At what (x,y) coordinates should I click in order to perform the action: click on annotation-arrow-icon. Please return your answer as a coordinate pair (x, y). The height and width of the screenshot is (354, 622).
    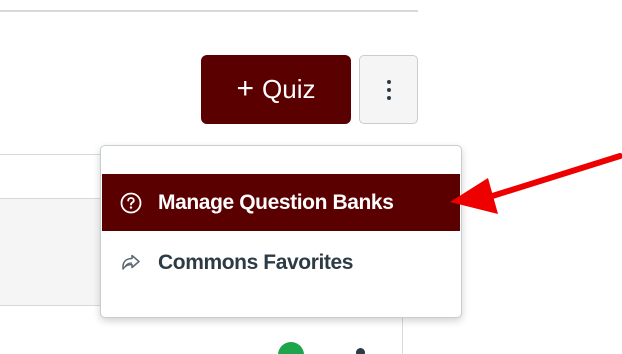
    Looking at the image, I should click on (536, 183).